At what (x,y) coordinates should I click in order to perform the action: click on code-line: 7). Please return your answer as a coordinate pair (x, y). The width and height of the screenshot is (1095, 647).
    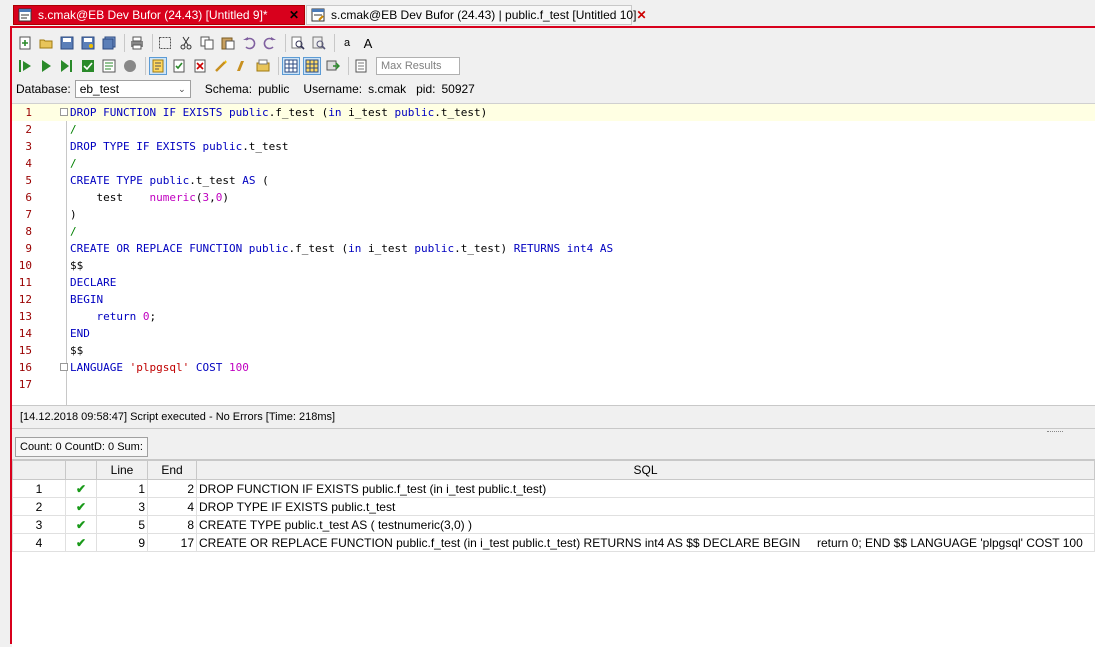
    Looking at the image, I should click on (553, 214).